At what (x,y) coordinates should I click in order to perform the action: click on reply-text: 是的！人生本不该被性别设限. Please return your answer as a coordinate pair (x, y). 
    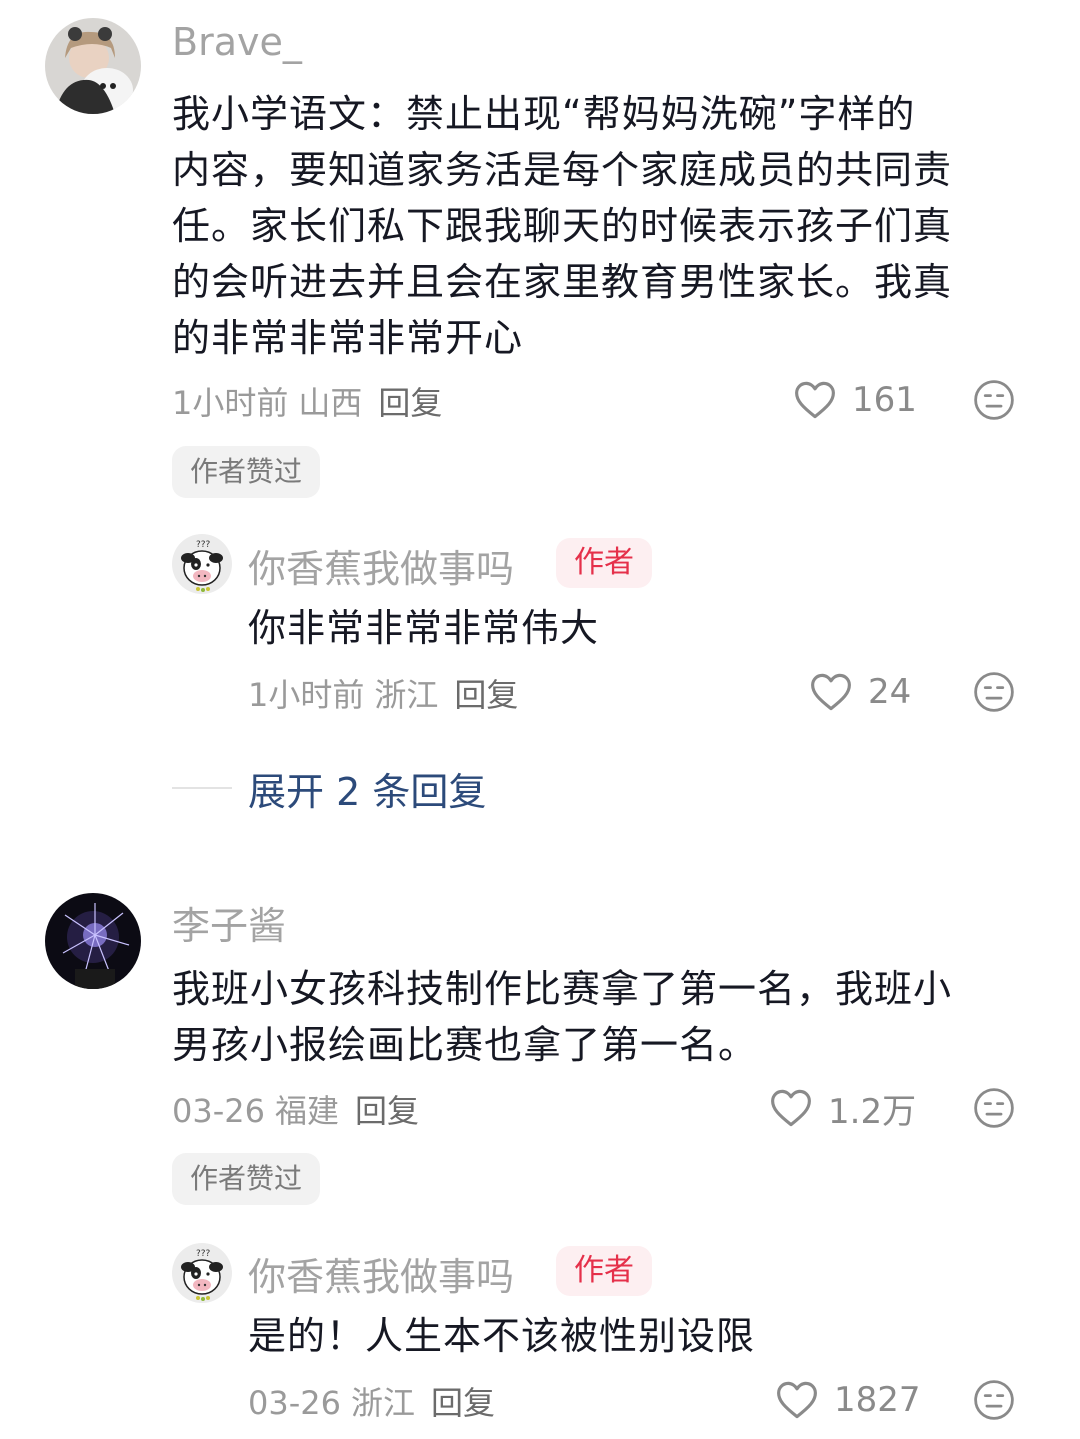
    Looking at the image, I should click on (502, 1336).